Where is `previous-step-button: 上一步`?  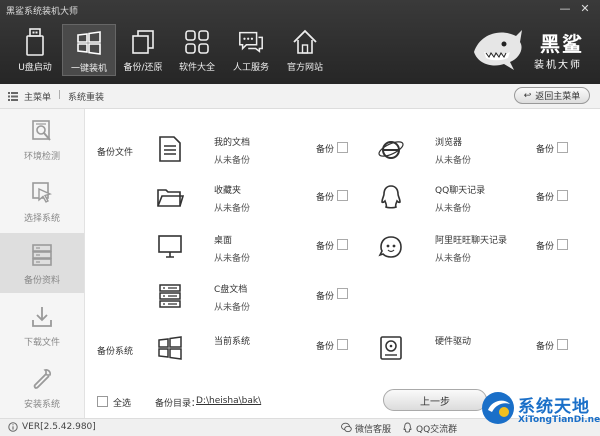
previous-step-button: 上一步 is located at coordinates (435, 400).